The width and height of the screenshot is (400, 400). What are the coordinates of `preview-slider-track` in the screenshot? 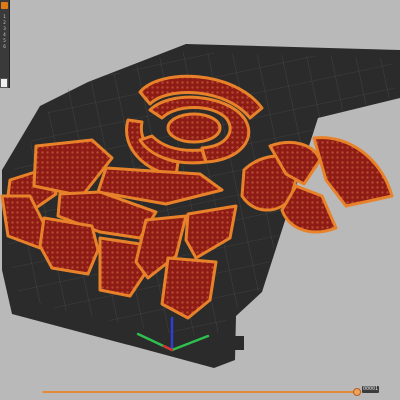 It's located at (201, 392).